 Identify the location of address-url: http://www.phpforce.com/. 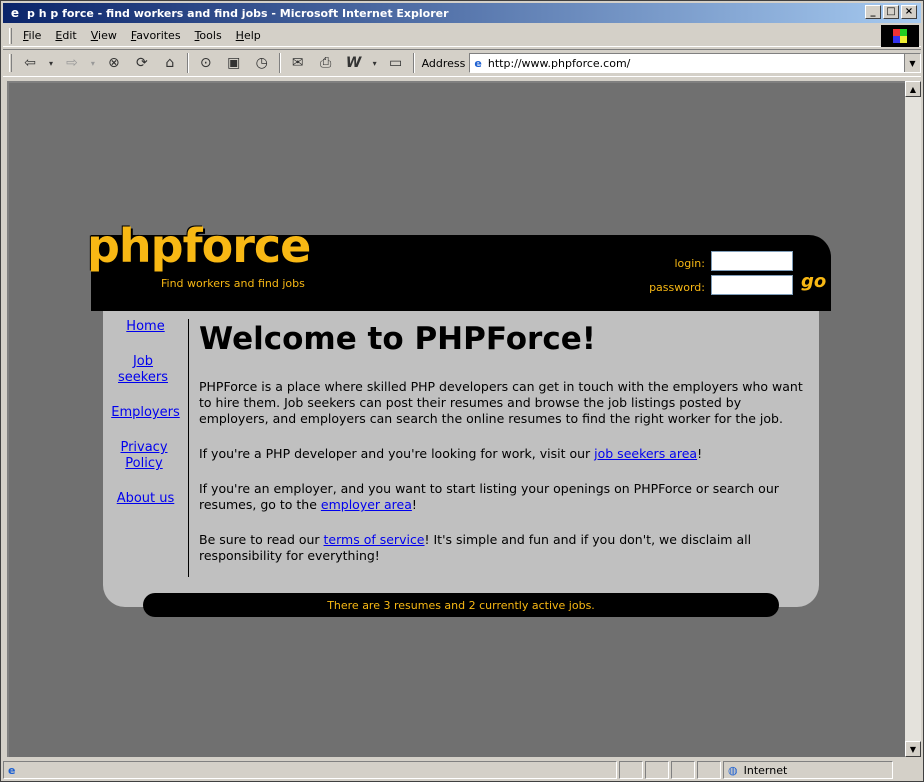
(559, 63).